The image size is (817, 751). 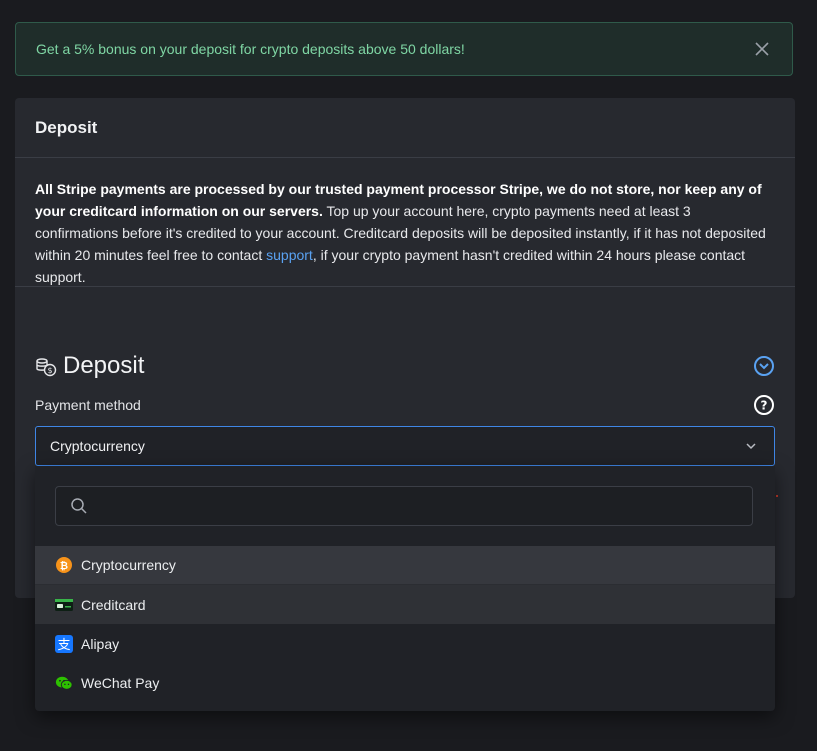 I want to click on payment-method-select: Cryptocurrency, so click(x=405, y=446).